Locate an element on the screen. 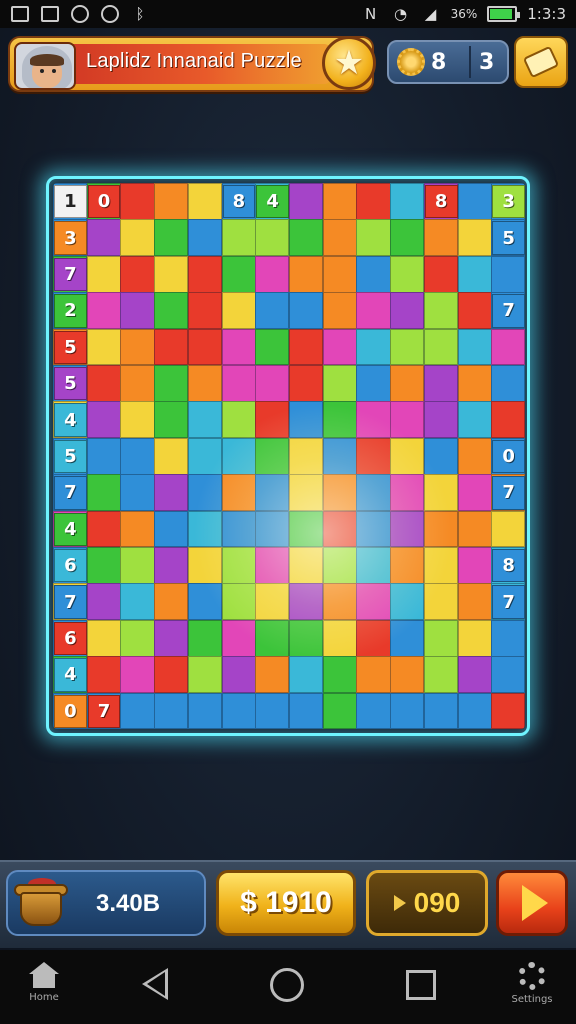 Image resolution: width=576 pixels, height=1024 pixels. left-clue-number: 2 is located at coordinates (70, 311).